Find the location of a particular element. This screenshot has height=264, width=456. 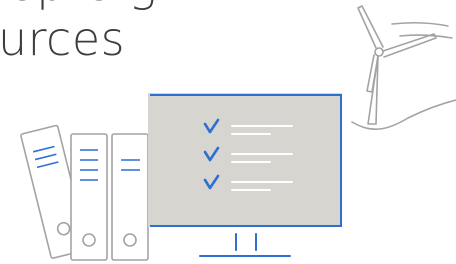

wind-turbine-icon is located at coordinates (403, 67).